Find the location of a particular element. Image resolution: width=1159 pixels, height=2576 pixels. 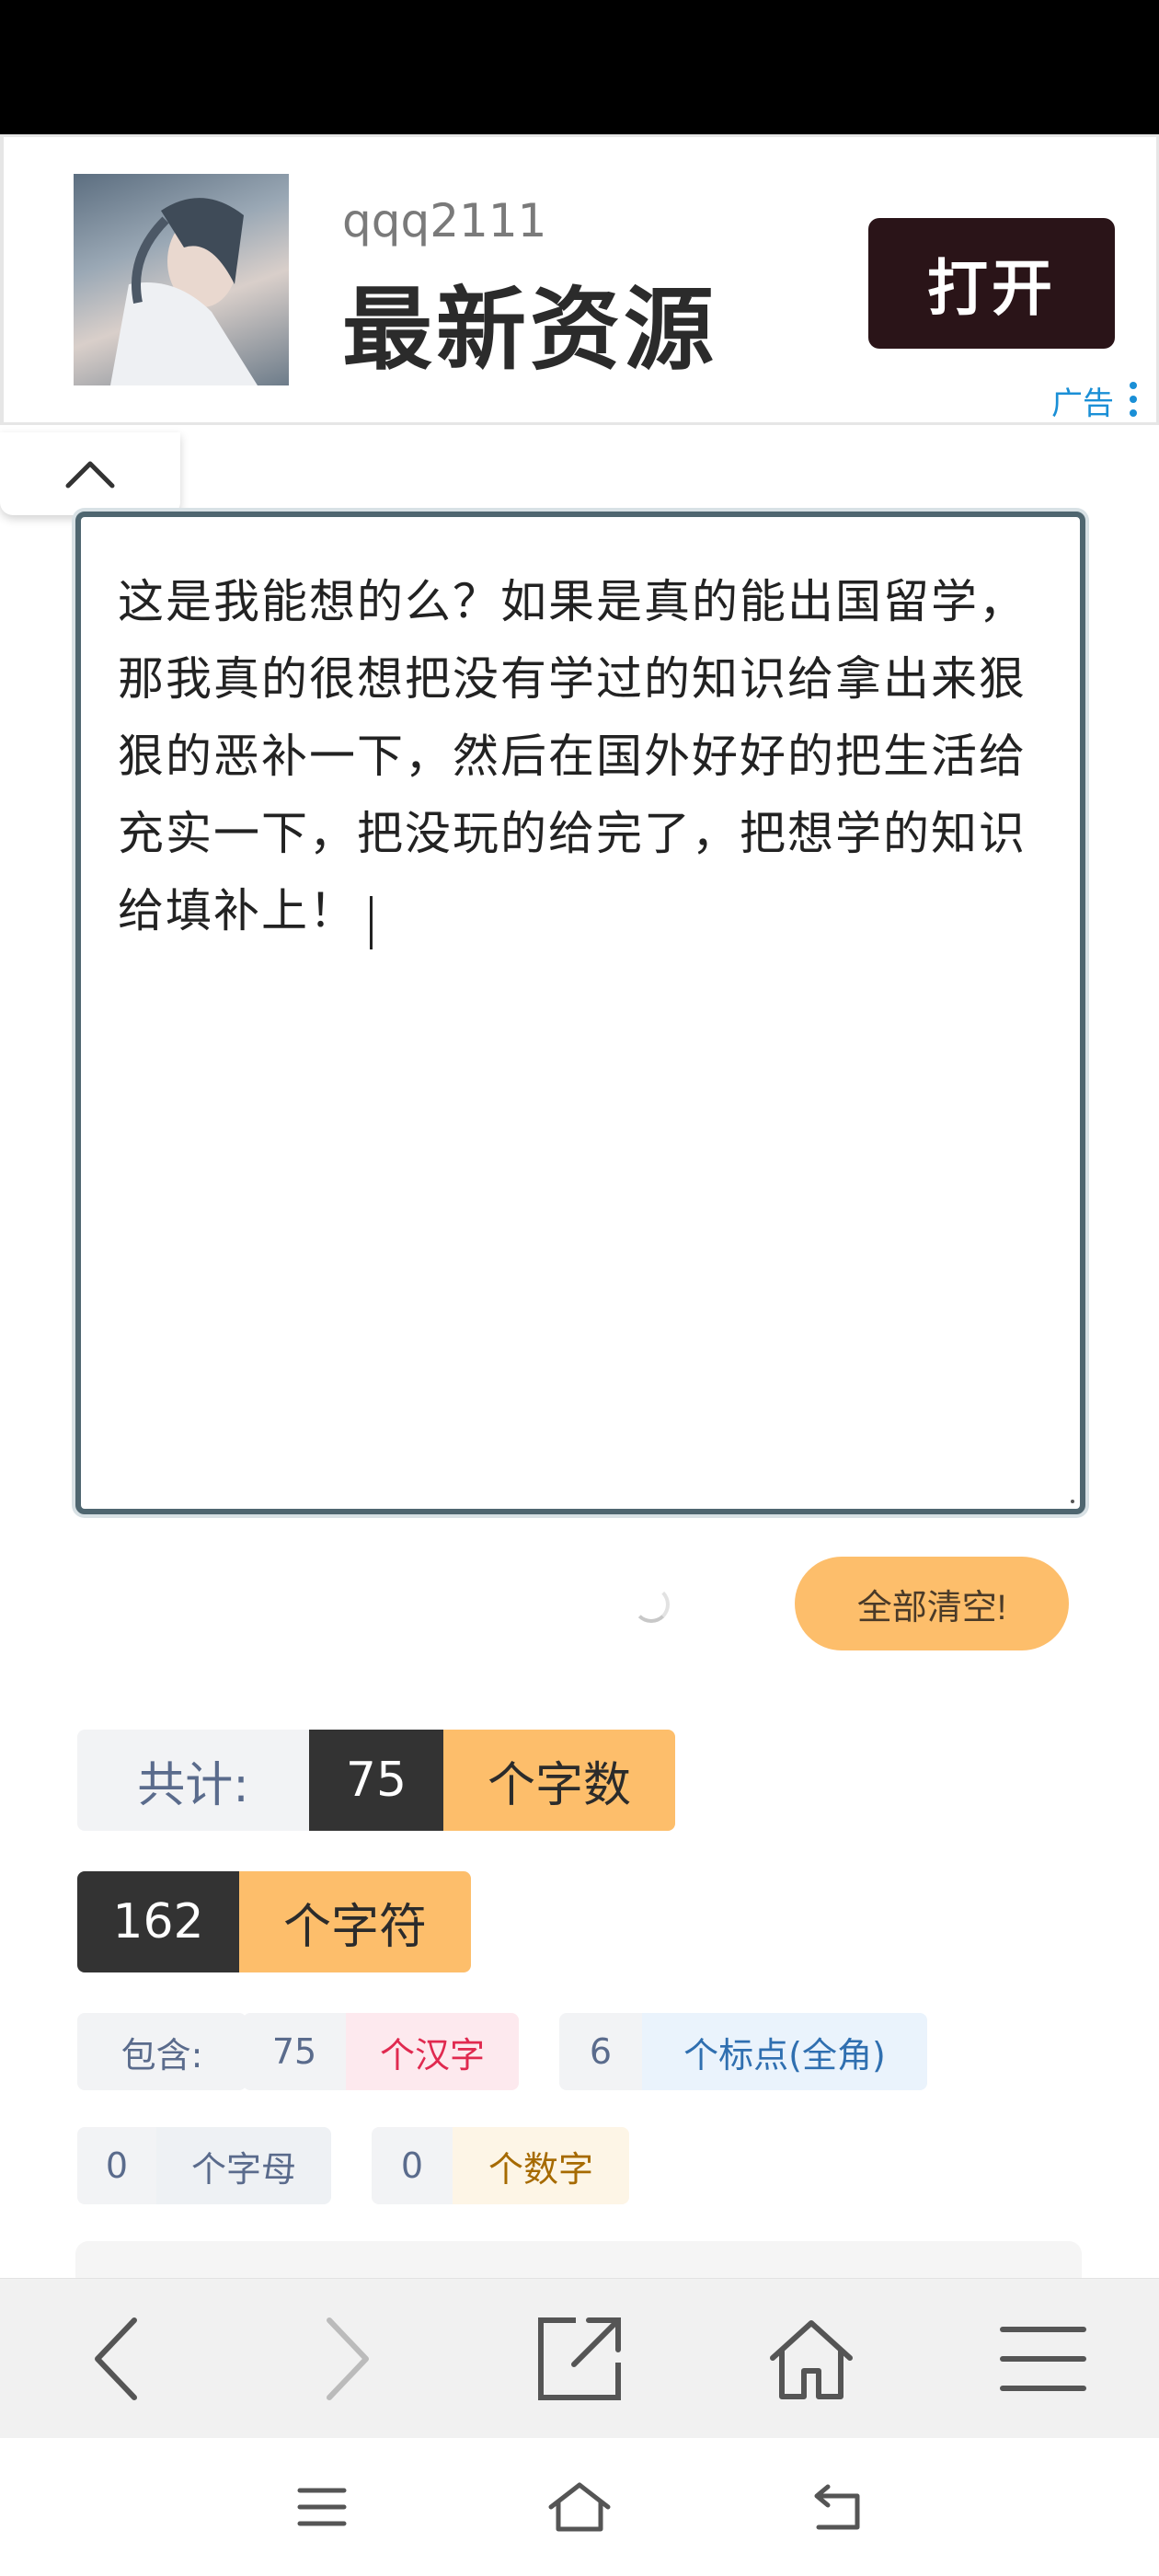

total-label: 共计: is located at coordinates (193, 1780).